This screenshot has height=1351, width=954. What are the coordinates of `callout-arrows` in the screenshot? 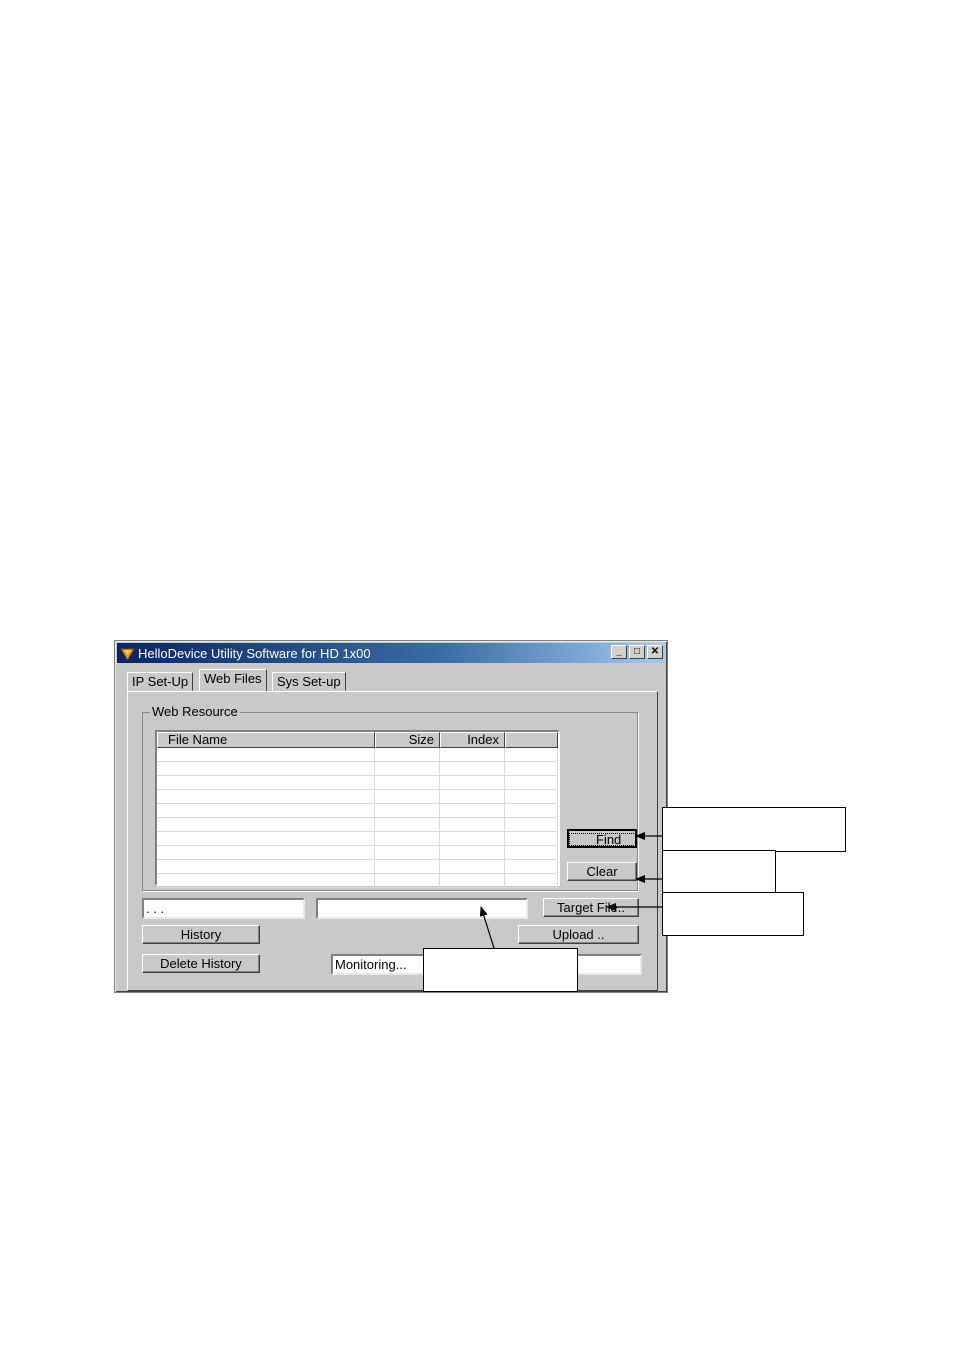 It's located at (570, 890).